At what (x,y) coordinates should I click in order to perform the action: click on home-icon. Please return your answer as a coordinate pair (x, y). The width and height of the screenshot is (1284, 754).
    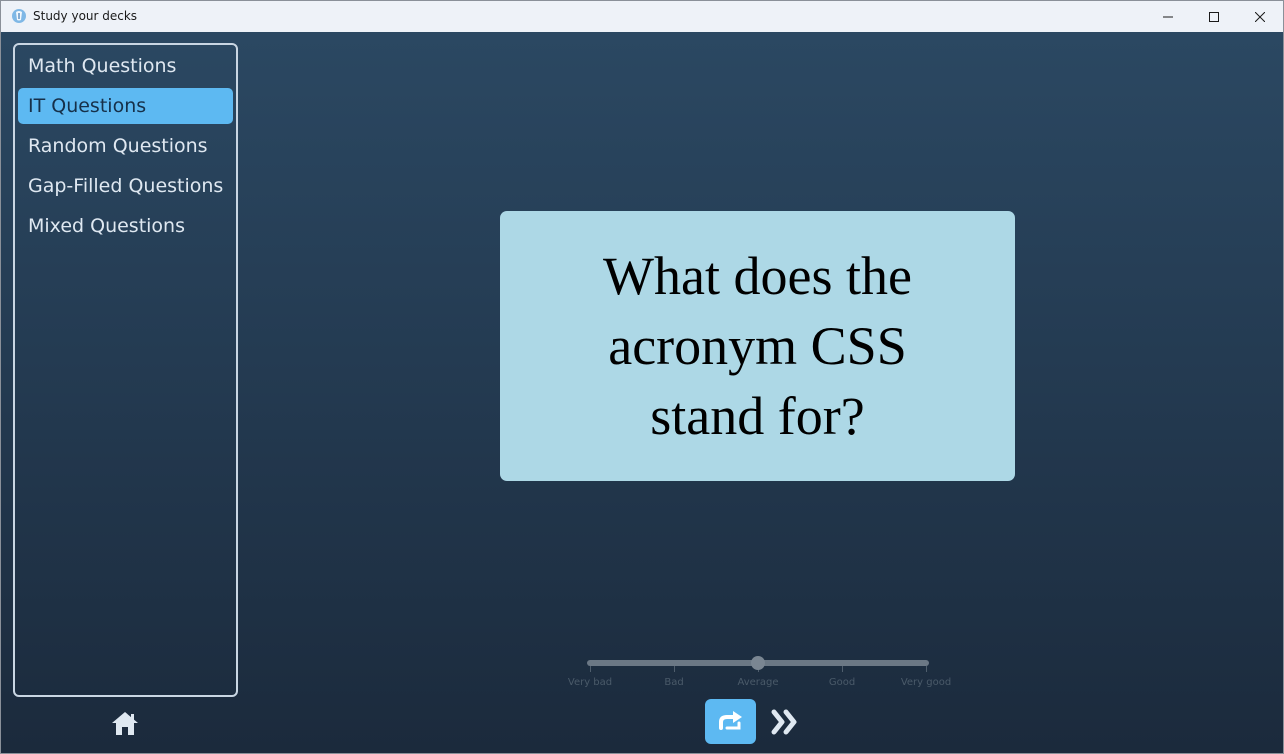
    Looking at the image, I should click on (125, 723).